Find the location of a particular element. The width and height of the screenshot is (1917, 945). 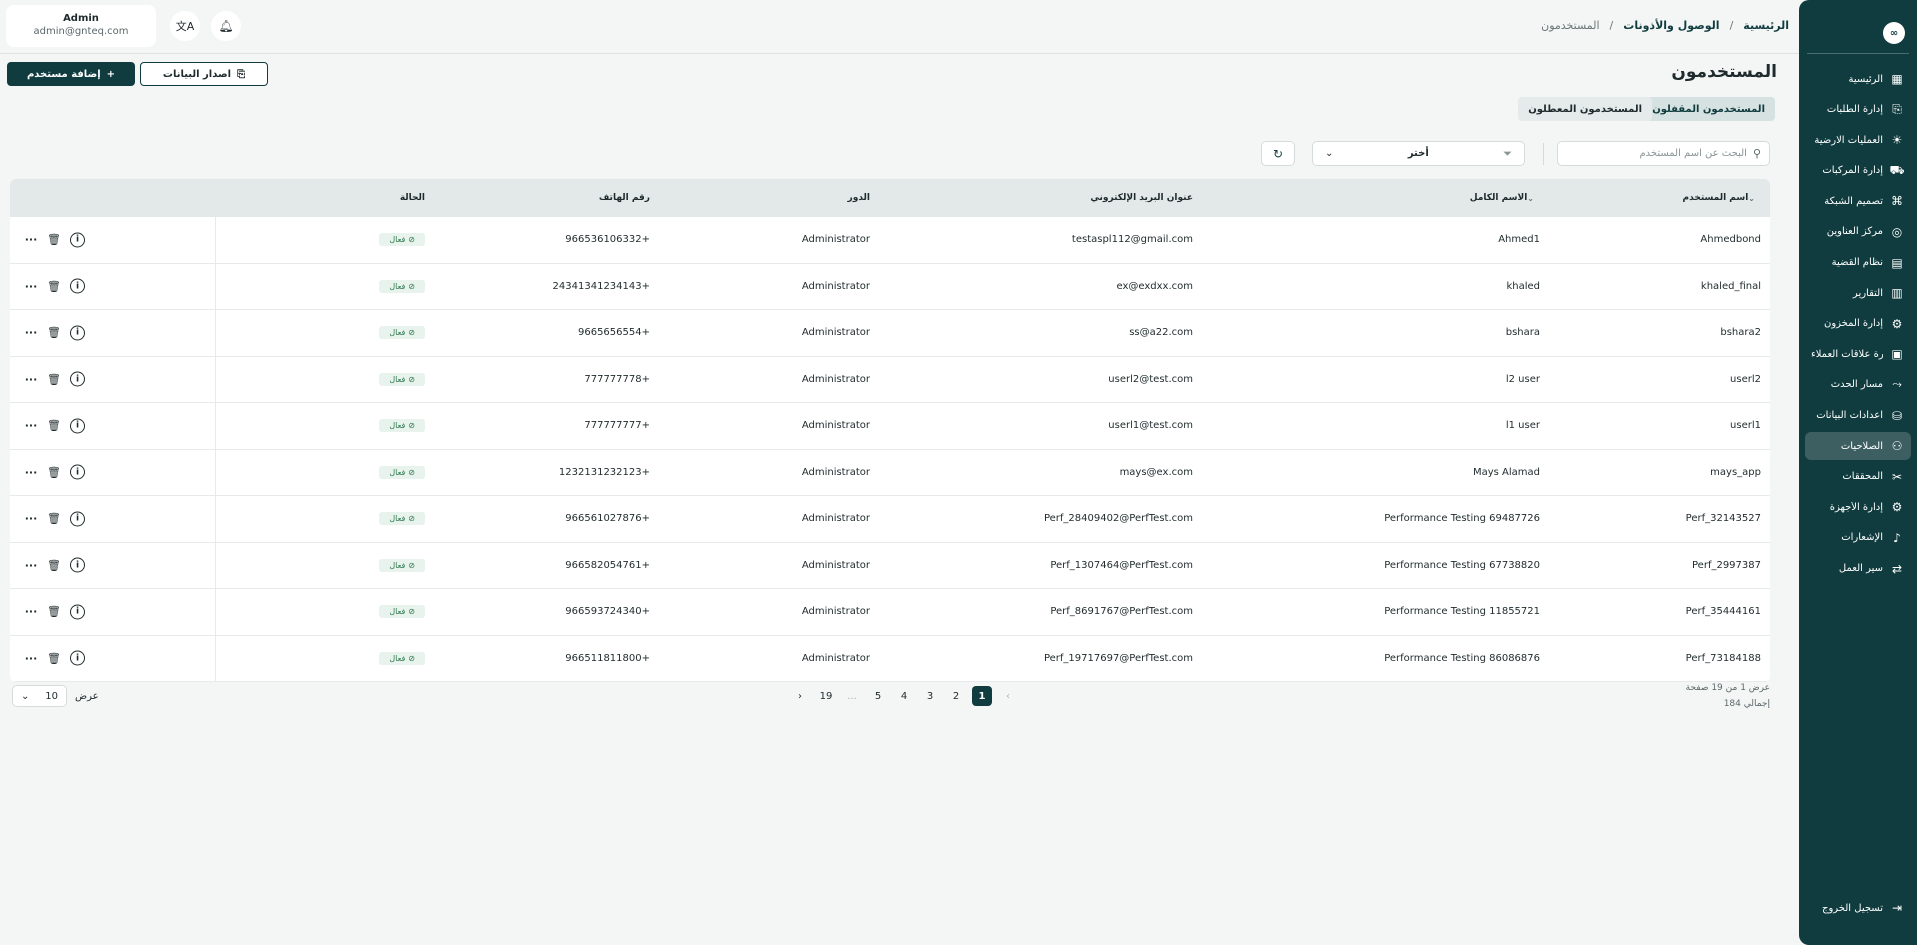

sidebar-item-location: ◎ مركز العناوين is located at coordinates (1858, 232).